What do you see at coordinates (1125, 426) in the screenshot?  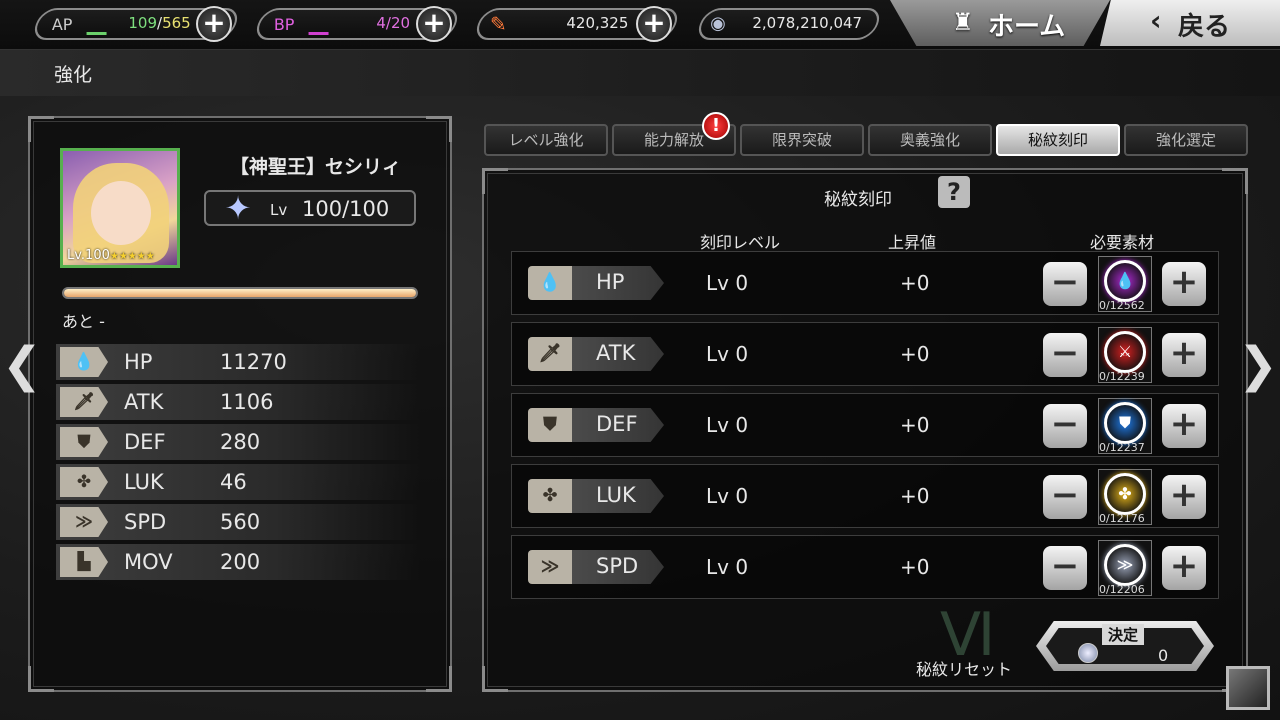 I see `material-slot: ⛊ 0/12237` at bounding box center [1125, 426].